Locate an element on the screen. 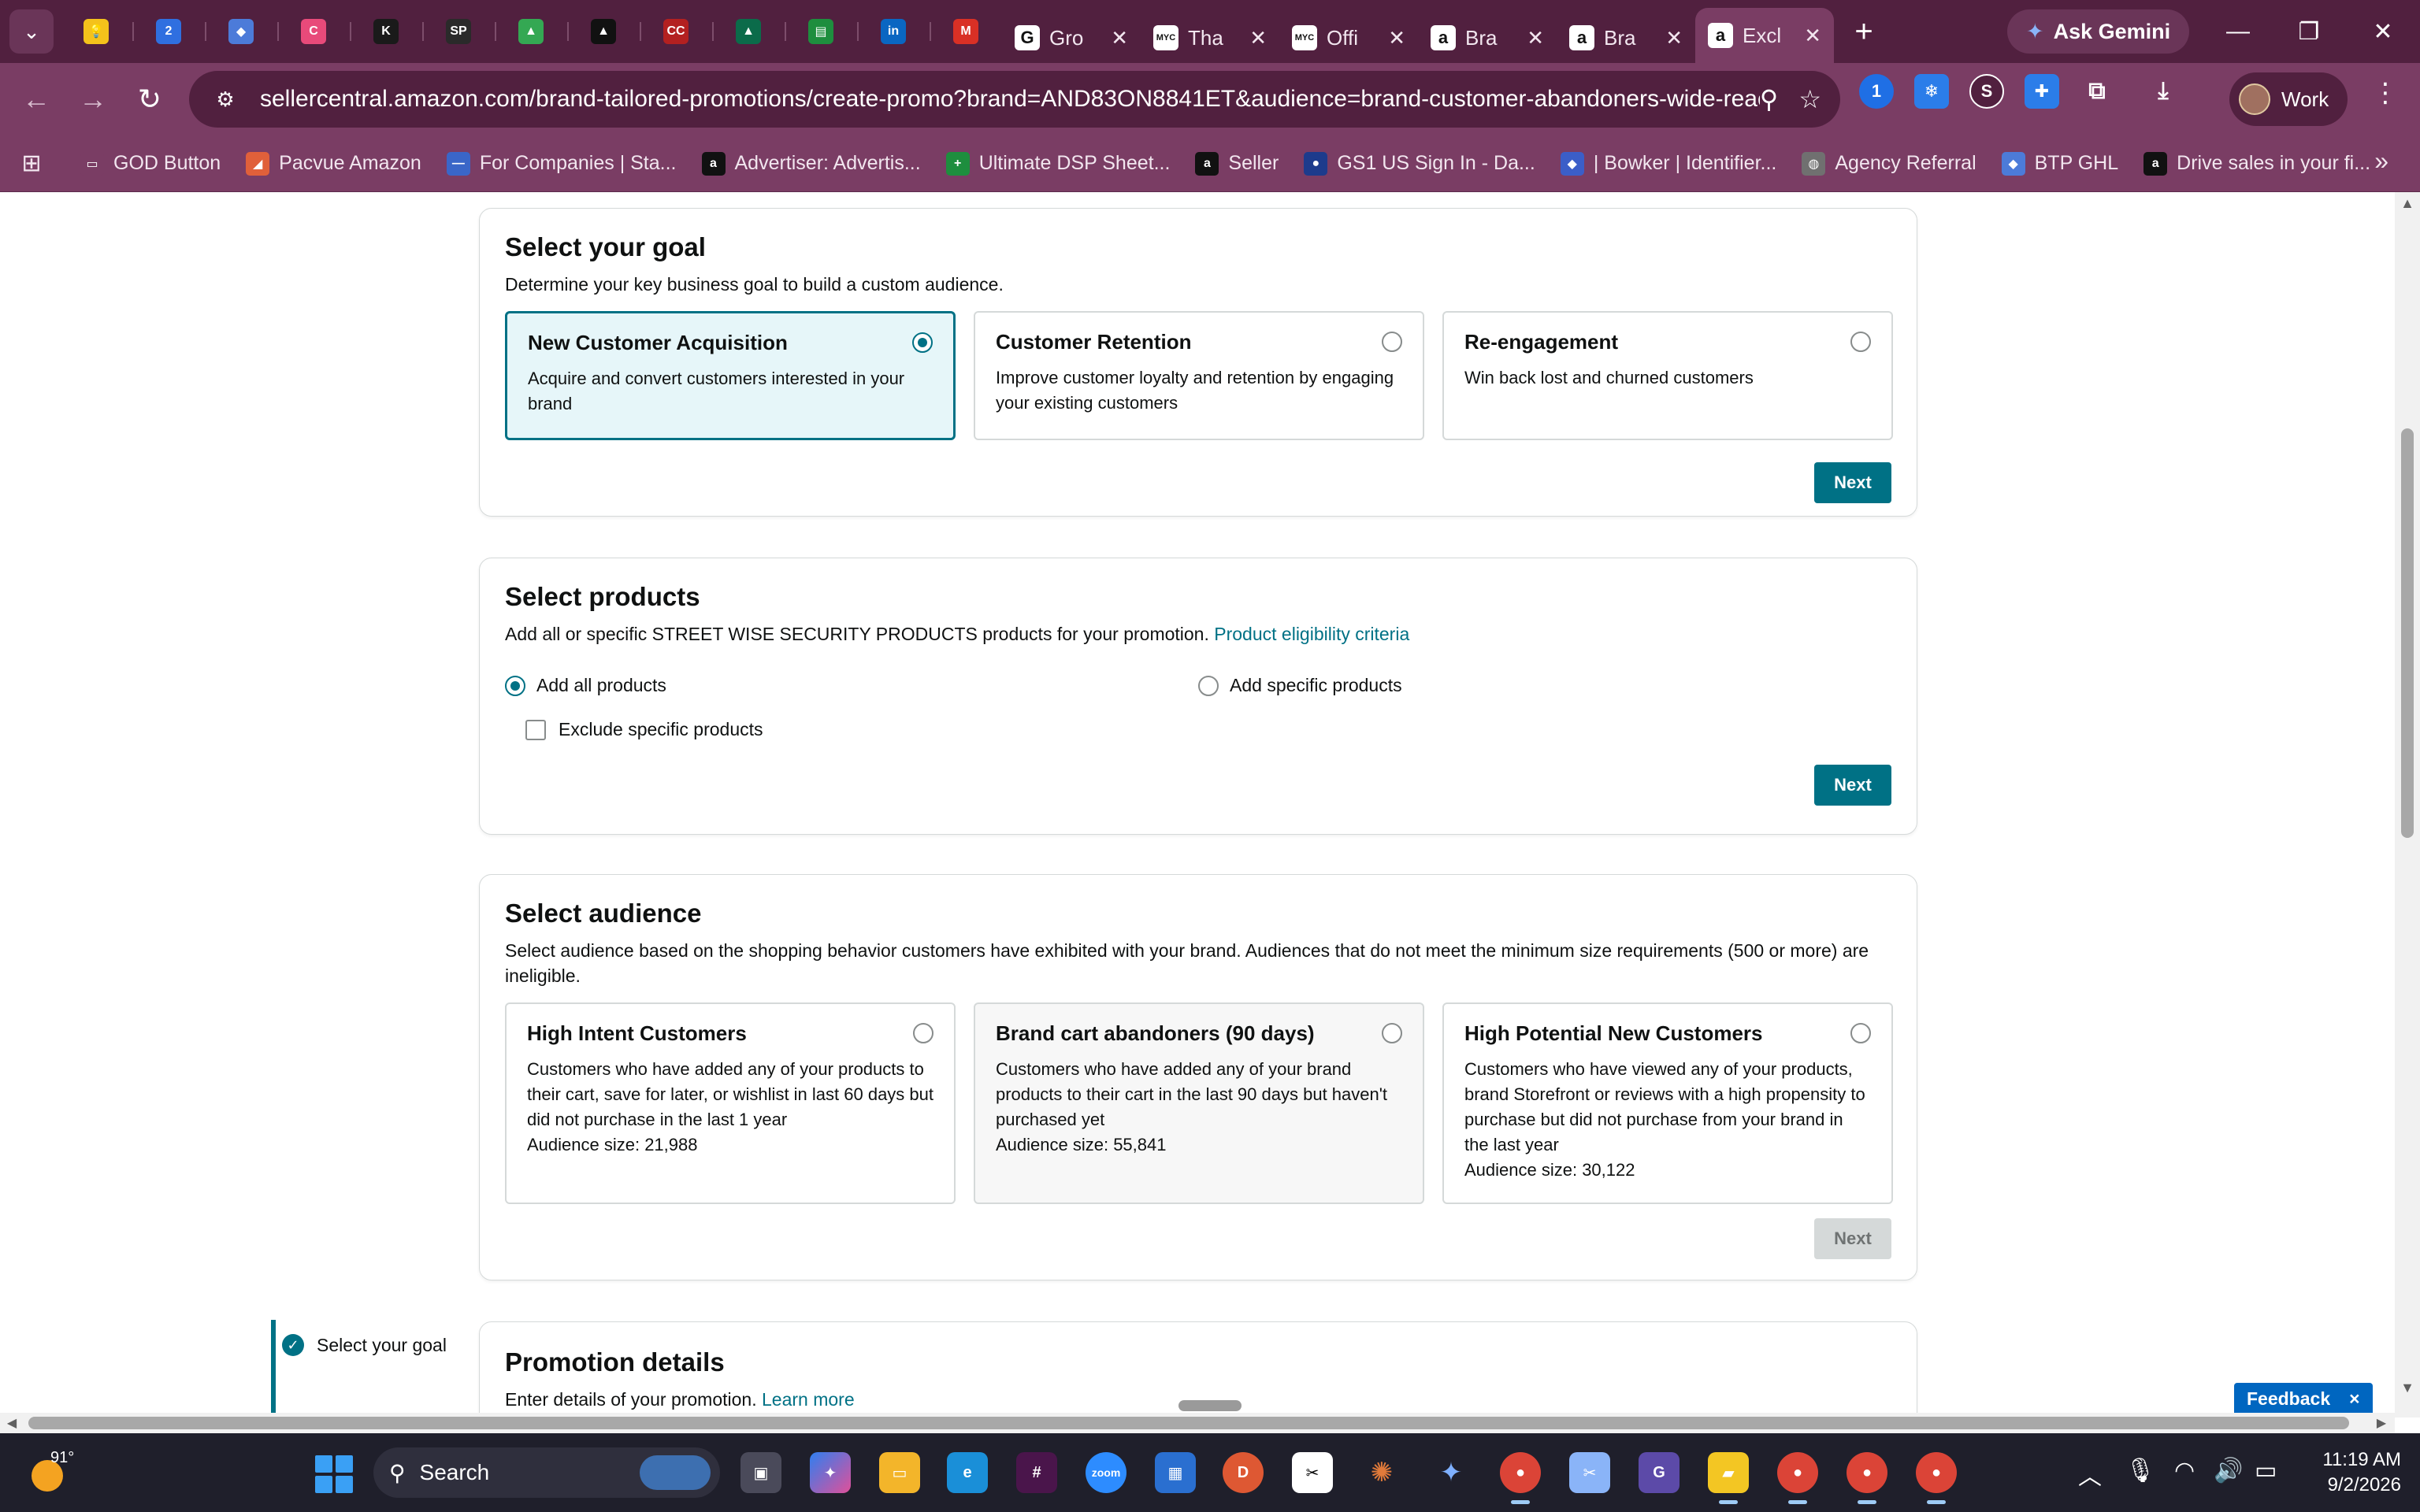 This screenshot has height=1512, width=2420. add-specific-products-option: Add specific products is located at coordinates (1300, 685).